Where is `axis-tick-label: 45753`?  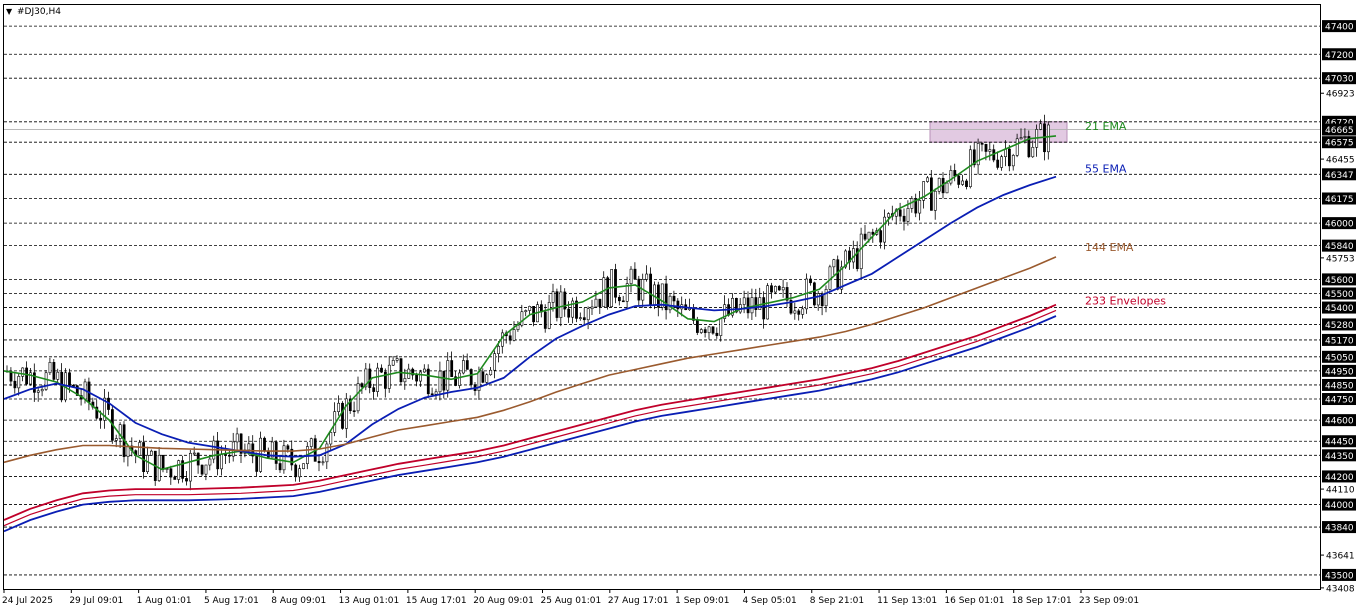
axis-tick-label: 45753 is located at coordinates (1340, 259).